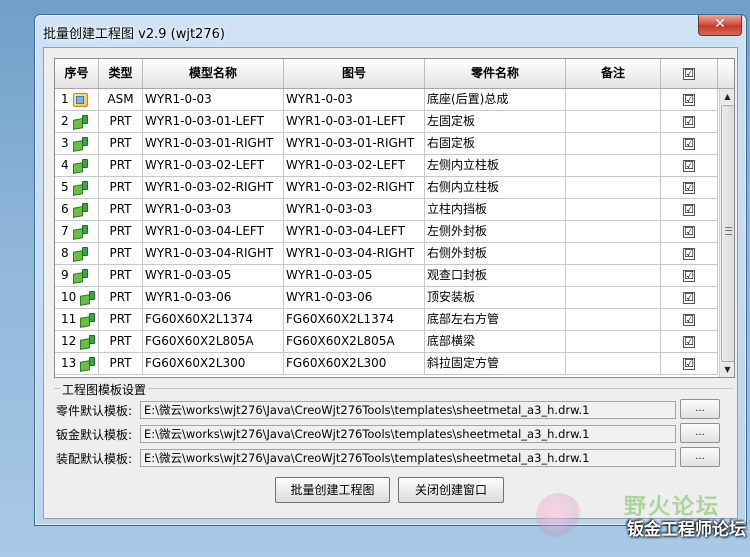  I want to click on col-header-type: 类型, so click(121, 73).